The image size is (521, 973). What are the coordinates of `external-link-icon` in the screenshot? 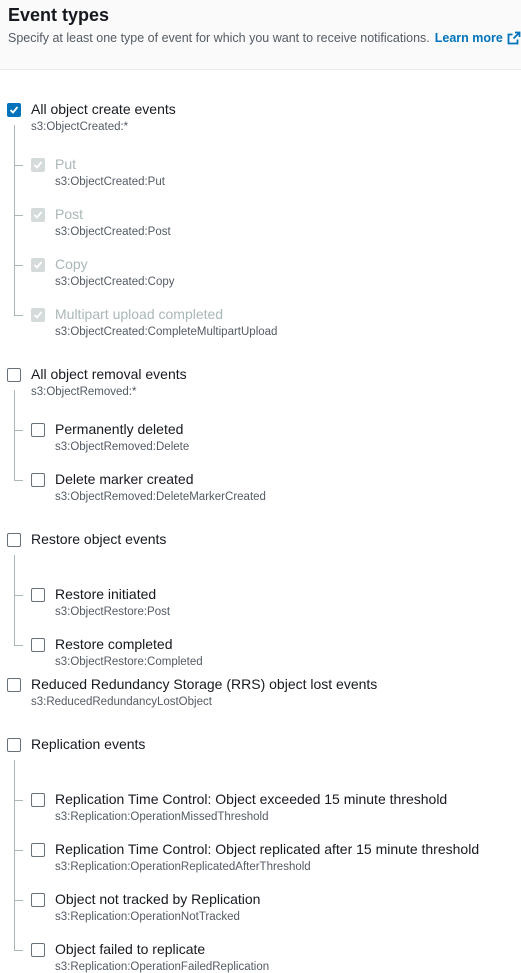 It's located at (514, 38).